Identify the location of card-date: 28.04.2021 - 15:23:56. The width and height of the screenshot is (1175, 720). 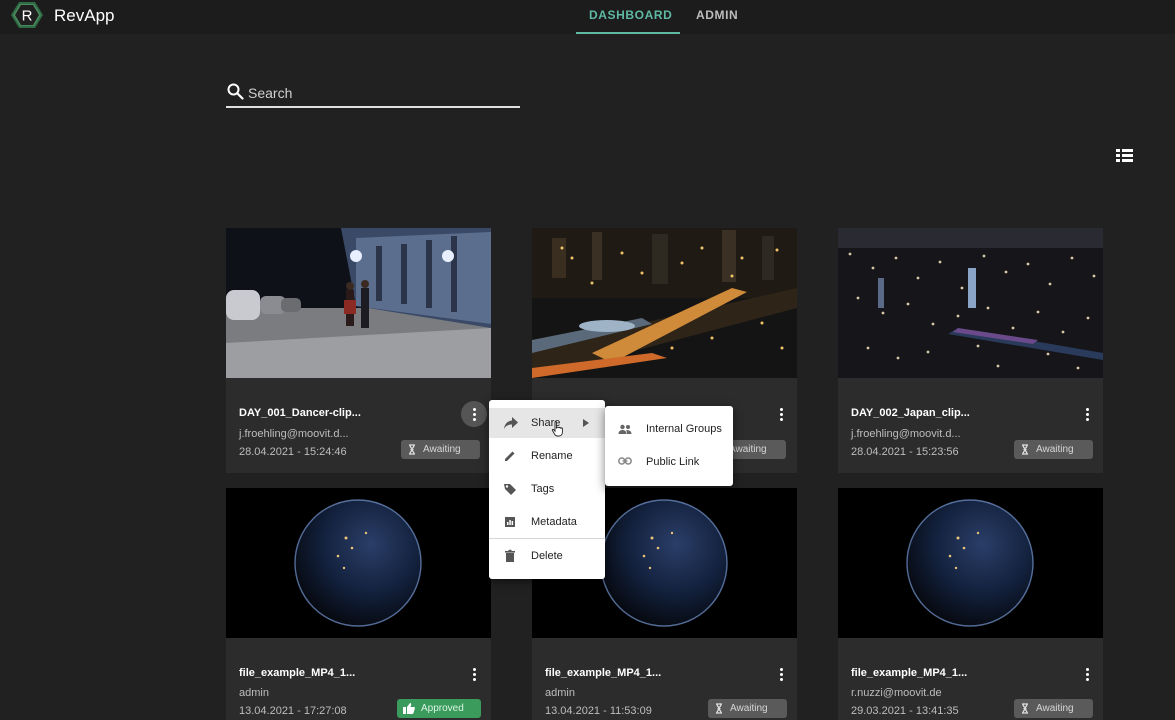
(905, 452).